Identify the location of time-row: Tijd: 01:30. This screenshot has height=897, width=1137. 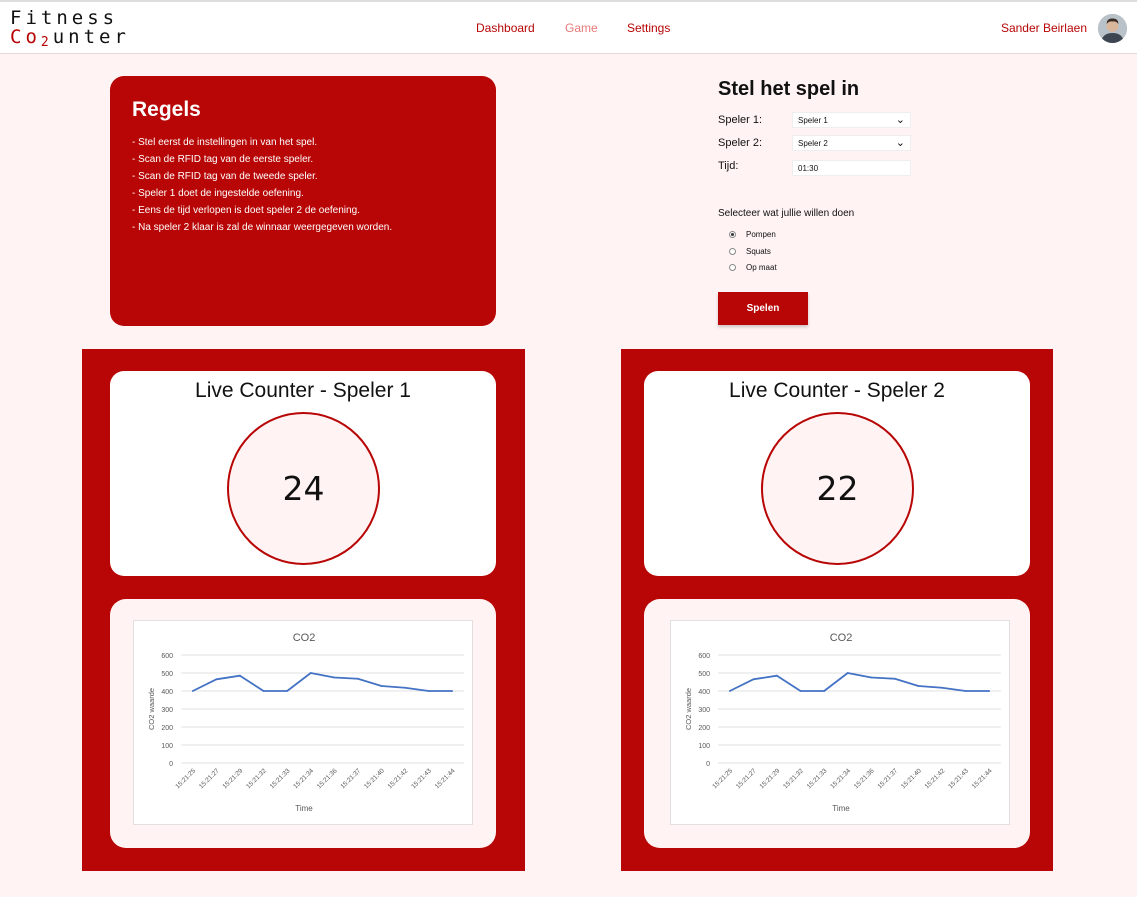
(848, 168).